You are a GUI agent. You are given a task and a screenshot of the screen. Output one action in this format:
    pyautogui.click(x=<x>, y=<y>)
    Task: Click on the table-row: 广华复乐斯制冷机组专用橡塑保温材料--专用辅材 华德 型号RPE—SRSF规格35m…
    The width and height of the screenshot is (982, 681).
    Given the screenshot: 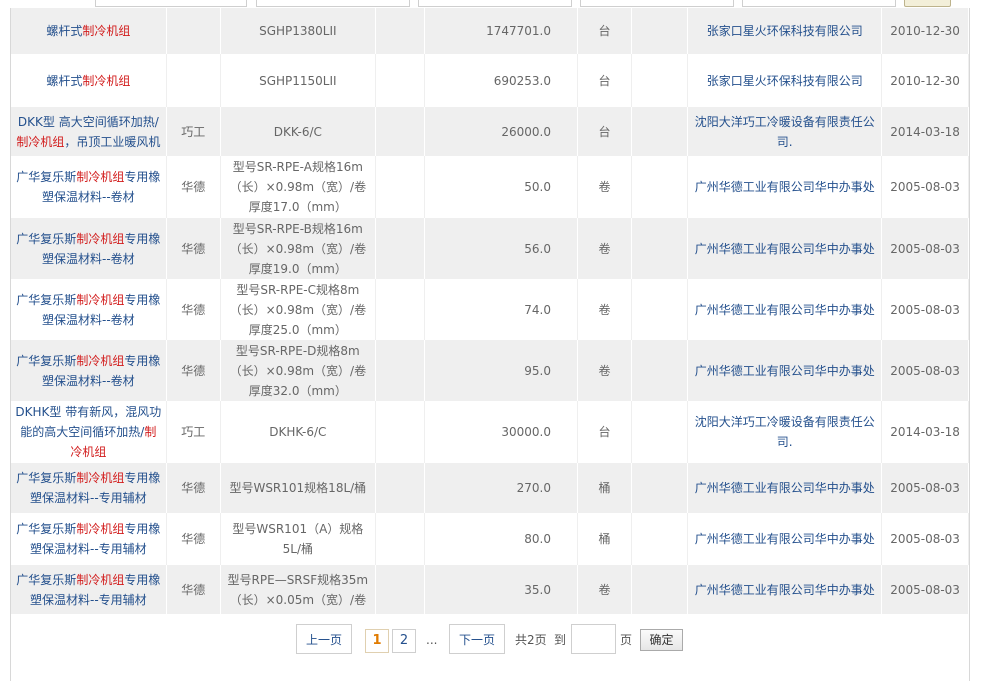 What is the action you would take?
    pyautogui.click(x=490, y=589)
    